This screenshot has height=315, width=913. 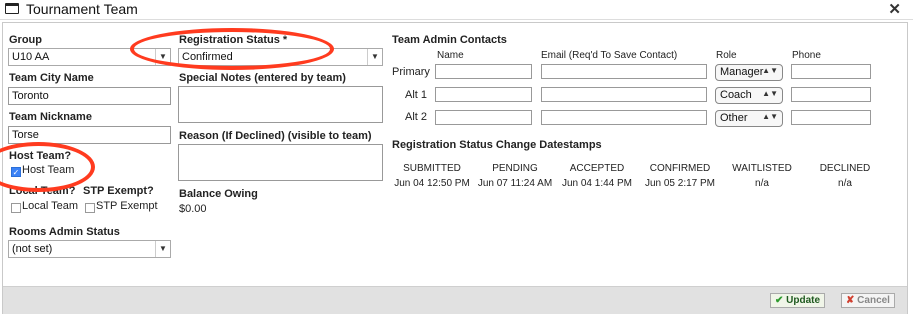 What do you see at coordinates (89, 135) in the screenshot?
I see `team-nickname-input: Torse` at bounding box center [89, 135].